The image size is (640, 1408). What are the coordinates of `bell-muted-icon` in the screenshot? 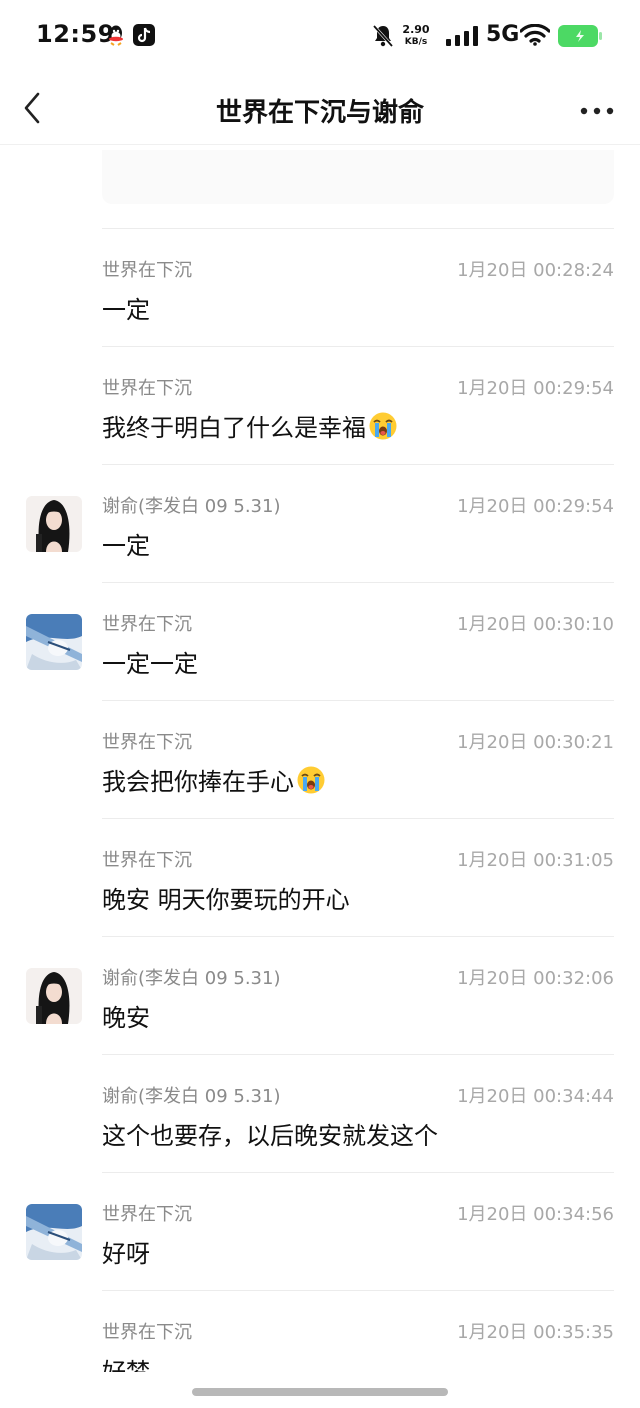 It's located at (383, 38).